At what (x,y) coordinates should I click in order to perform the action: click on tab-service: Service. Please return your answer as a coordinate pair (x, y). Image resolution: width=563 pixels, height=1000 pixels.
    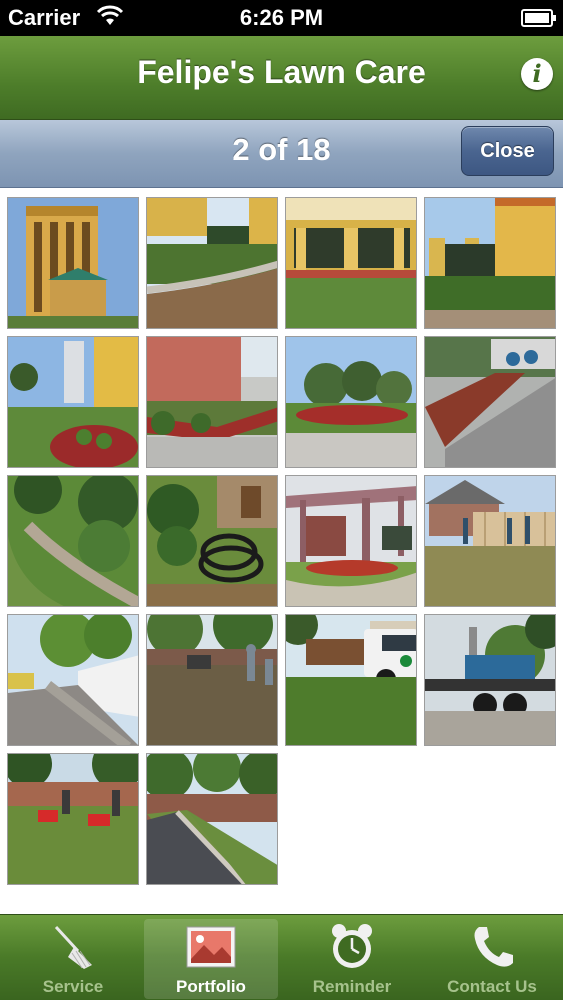
    Looking at the image, I should click on (73, 959).